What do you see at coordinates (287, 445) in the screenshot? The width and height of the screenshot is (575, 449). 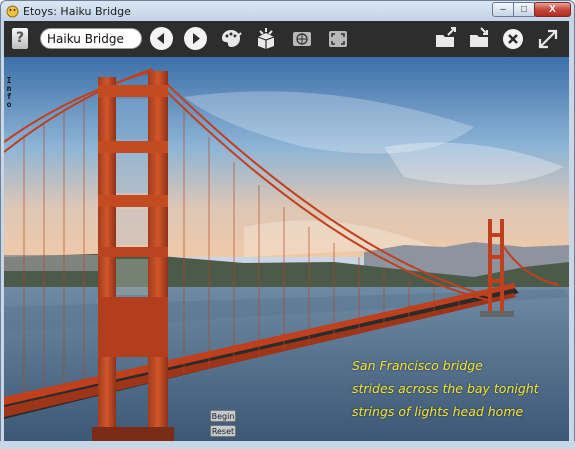 I see `window-bottom-border` at bounding box center [287, 445].